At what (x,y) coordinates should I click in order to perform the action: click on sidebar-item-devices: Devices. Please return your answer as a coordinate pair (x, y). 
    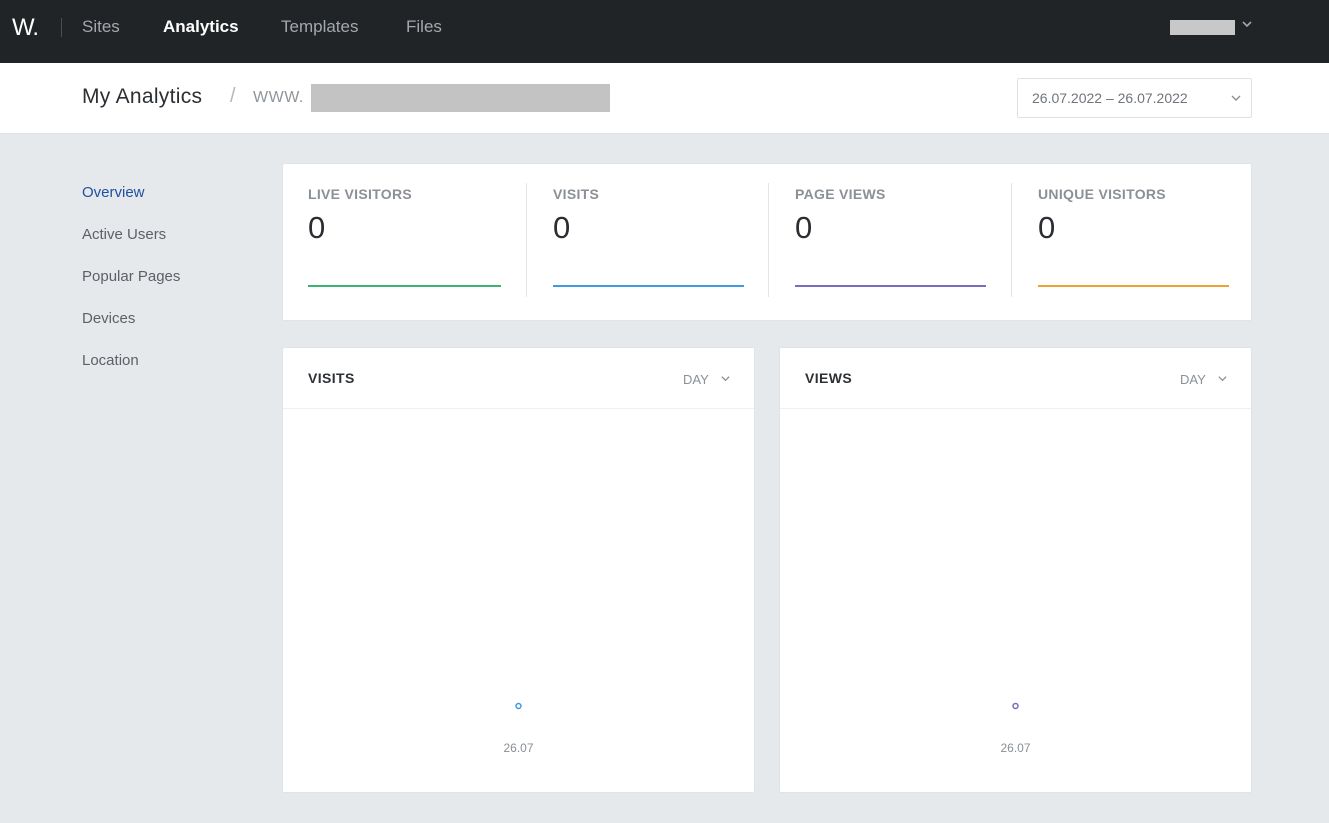
    Looking at the image, I should click on (108, 318).